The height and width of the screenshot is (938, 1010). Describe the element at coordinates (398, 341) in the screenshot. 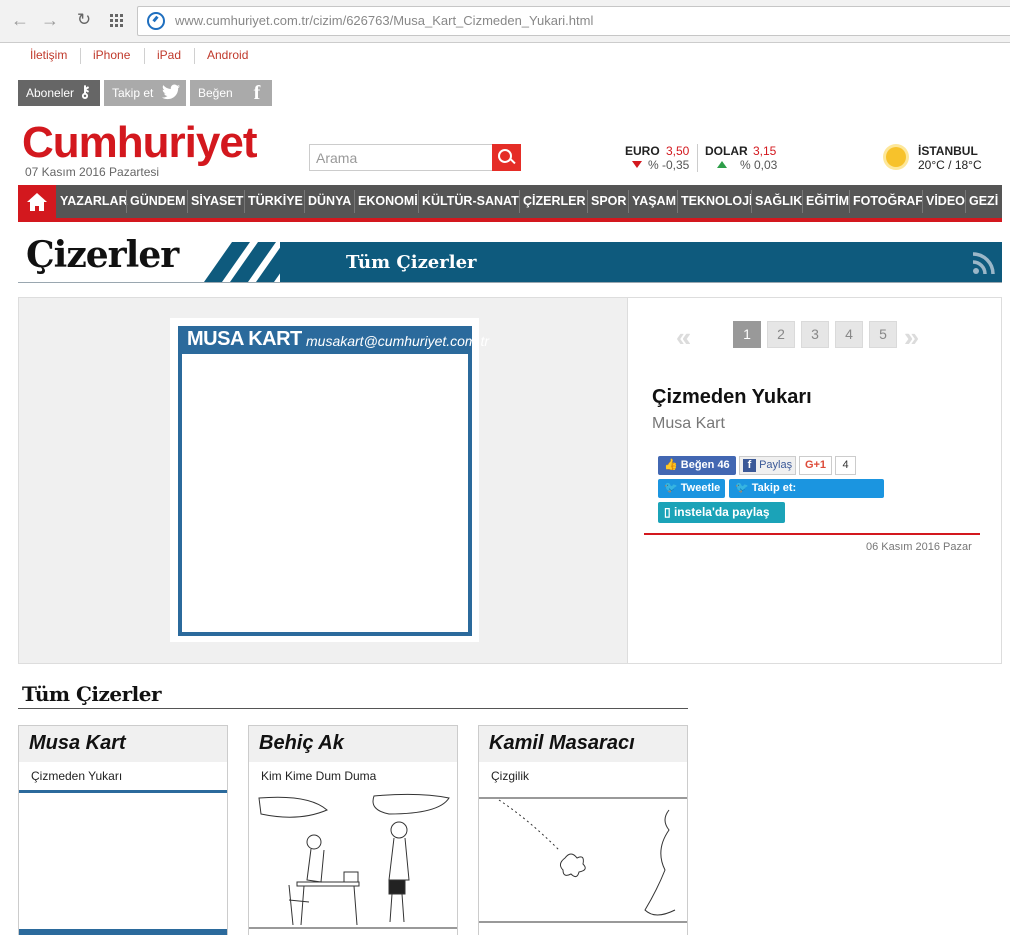

I see `cartoon-email: musakart@cumhuriyet.com.tr` at that location.